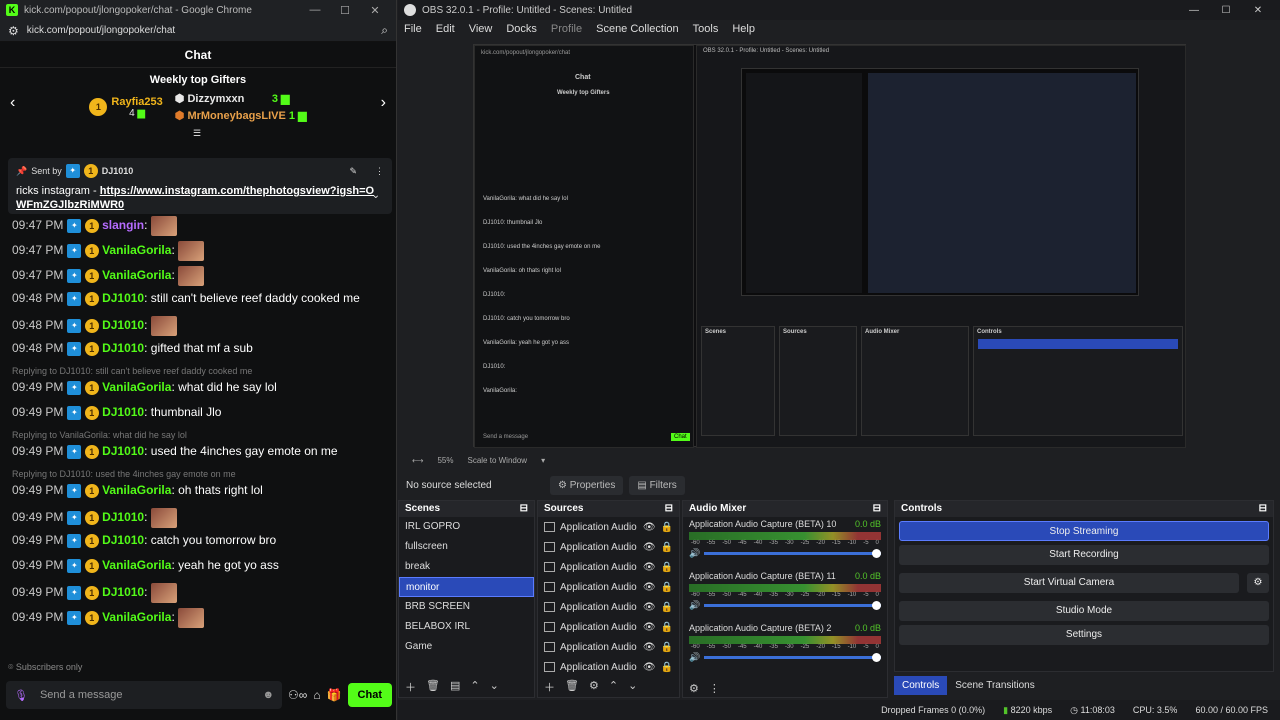 Image resolution: width=1280 pixels, height=720 pixels. Describe the element at coordinates (118, 171) in the screenshot. I see `pinned-user: DJ1010` at that location.